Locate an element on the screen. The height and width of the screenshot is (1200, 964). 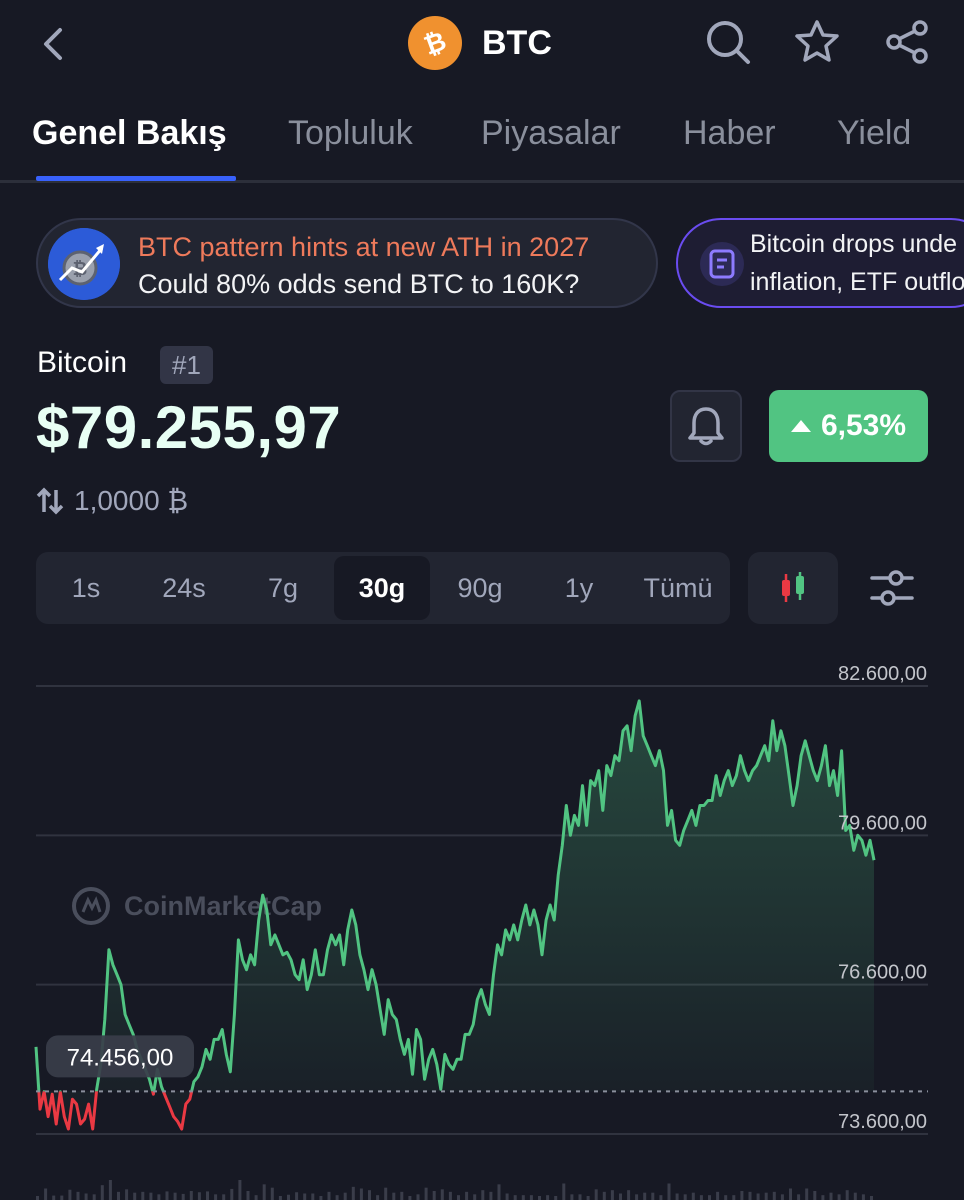
candlestick-toggle-button is located at coordinates (793, 588).